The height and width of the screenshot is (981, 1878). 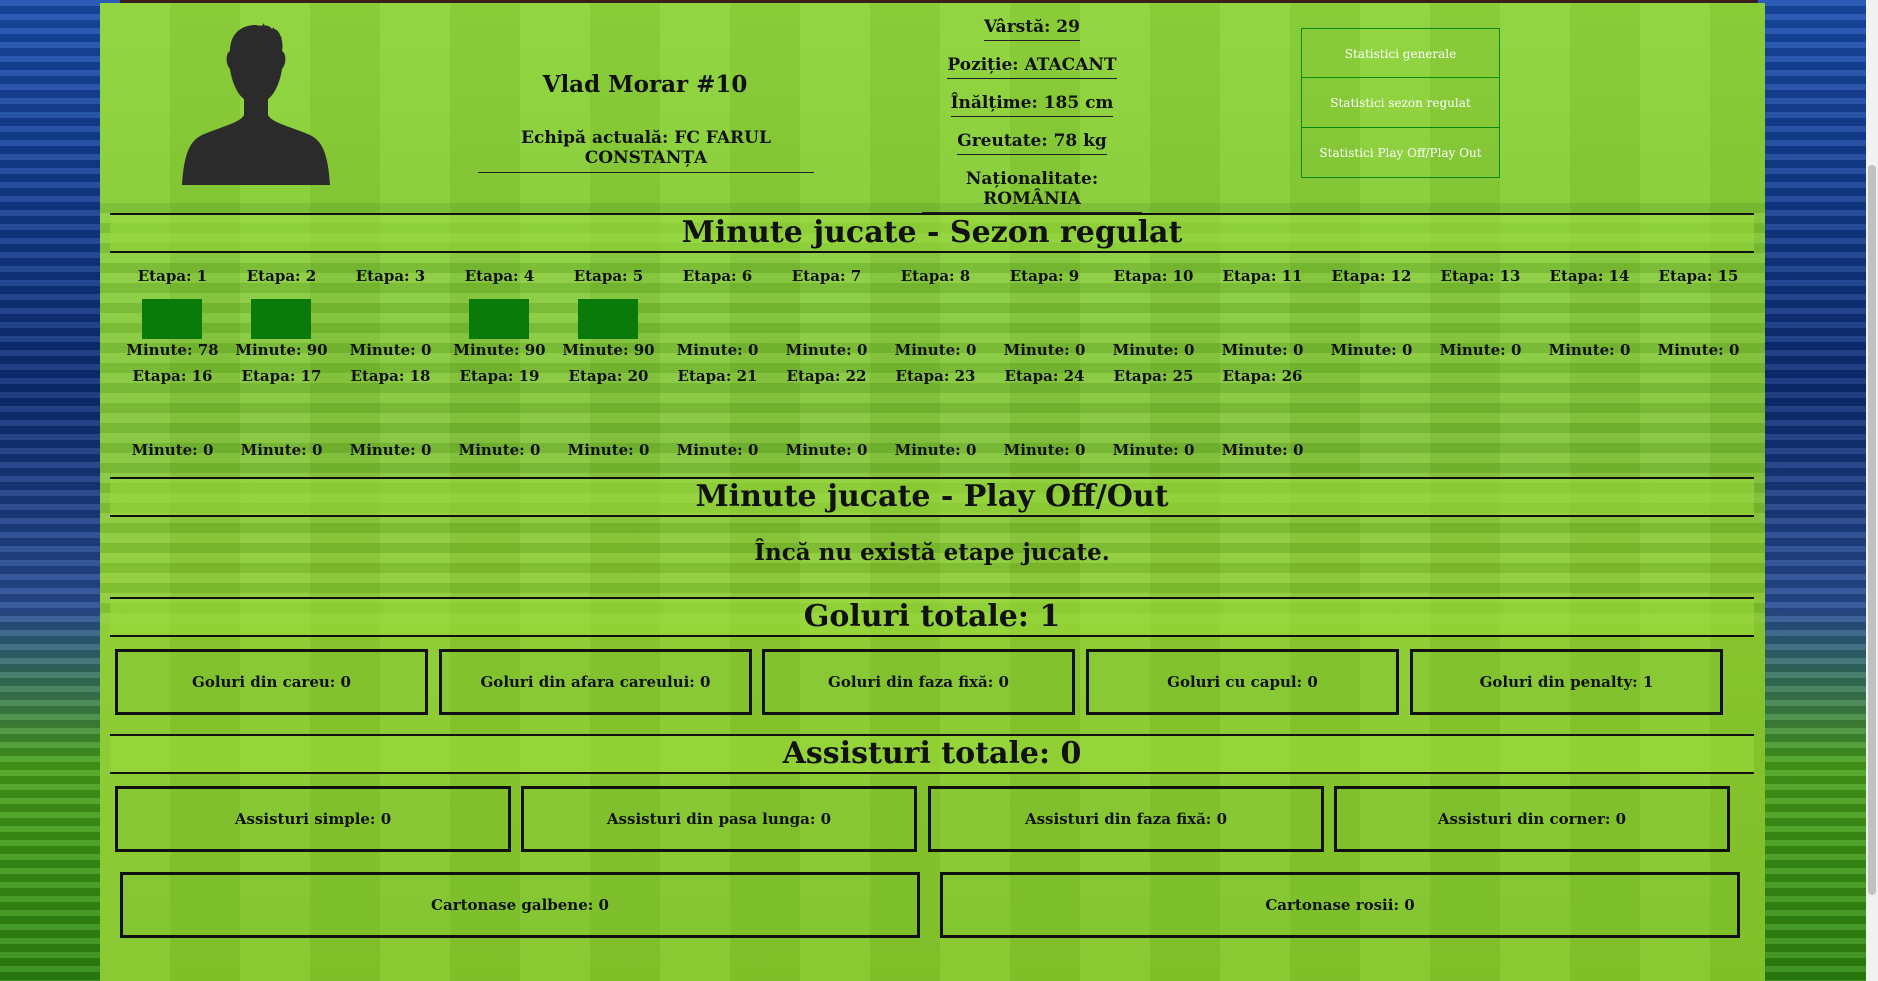 I want to click on info-nationality: Naționalitate: ROMÂNIA, so click(x=1032, y=191).